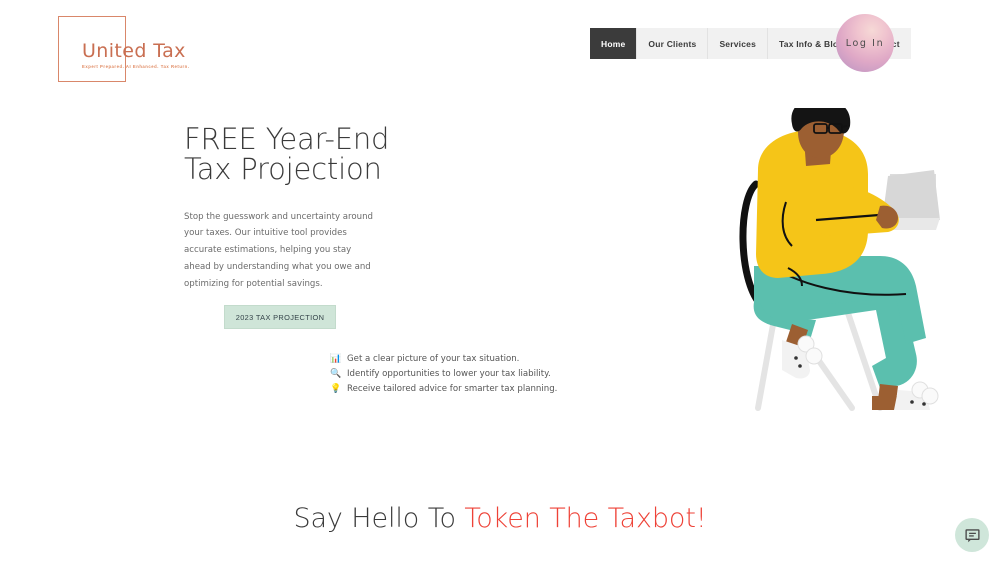 This screenshot has width=1000, height=563. I want to click on nav-item-our-clients: Our Clients, so click(673, 43).